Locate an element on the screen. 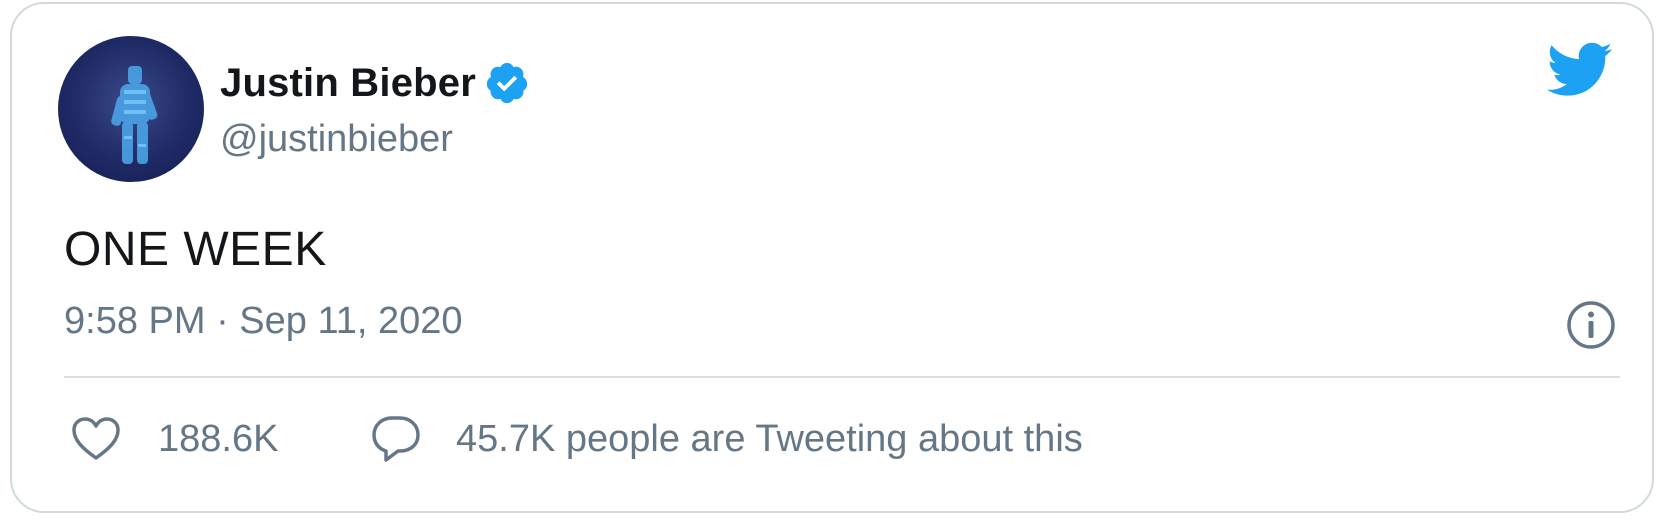 This screenshot has height=519, width=1664. tweet-text: ONE WEEK is located at coordinates (195, 249).